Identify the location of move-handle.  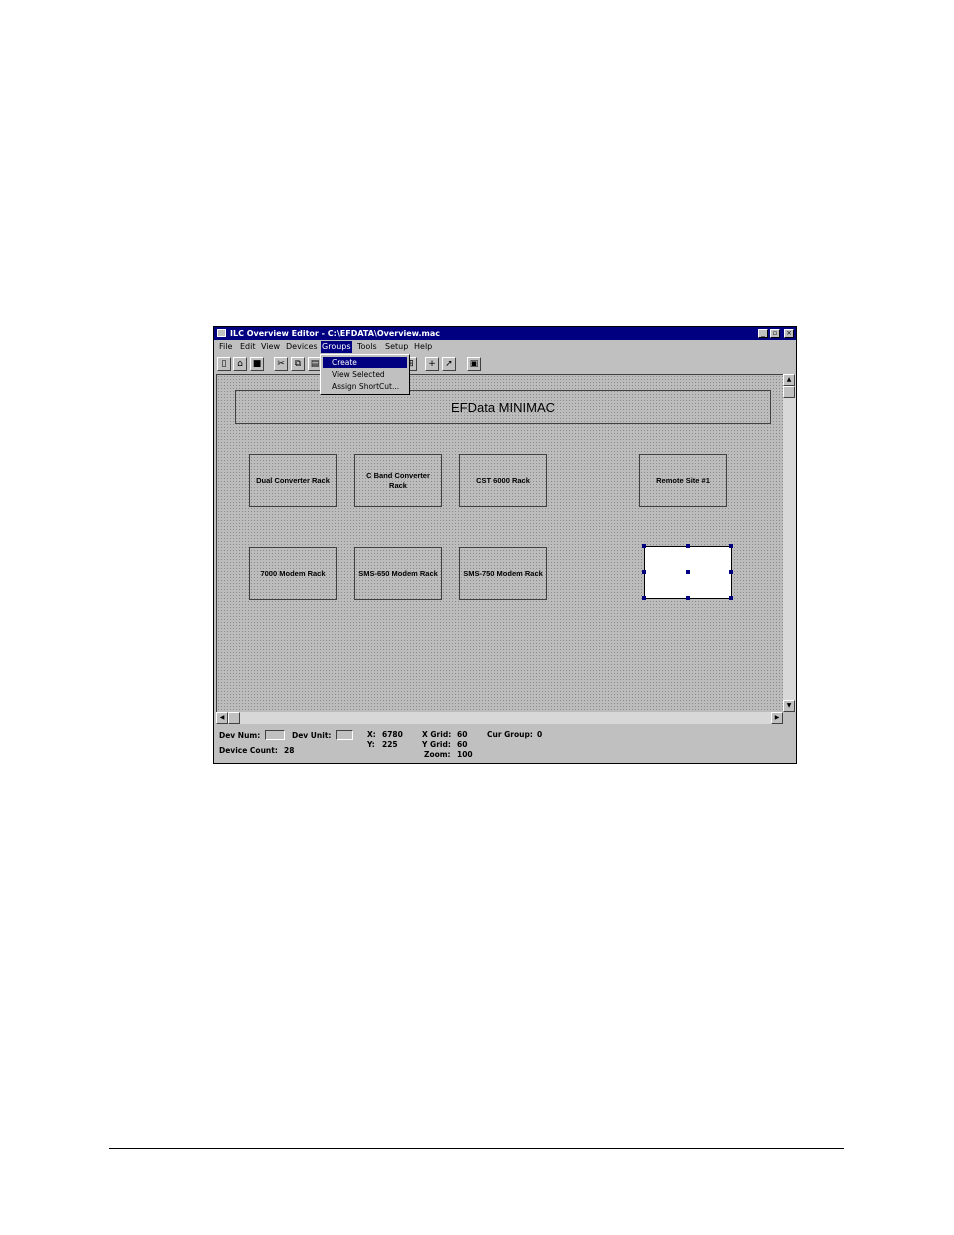
(688, 572).